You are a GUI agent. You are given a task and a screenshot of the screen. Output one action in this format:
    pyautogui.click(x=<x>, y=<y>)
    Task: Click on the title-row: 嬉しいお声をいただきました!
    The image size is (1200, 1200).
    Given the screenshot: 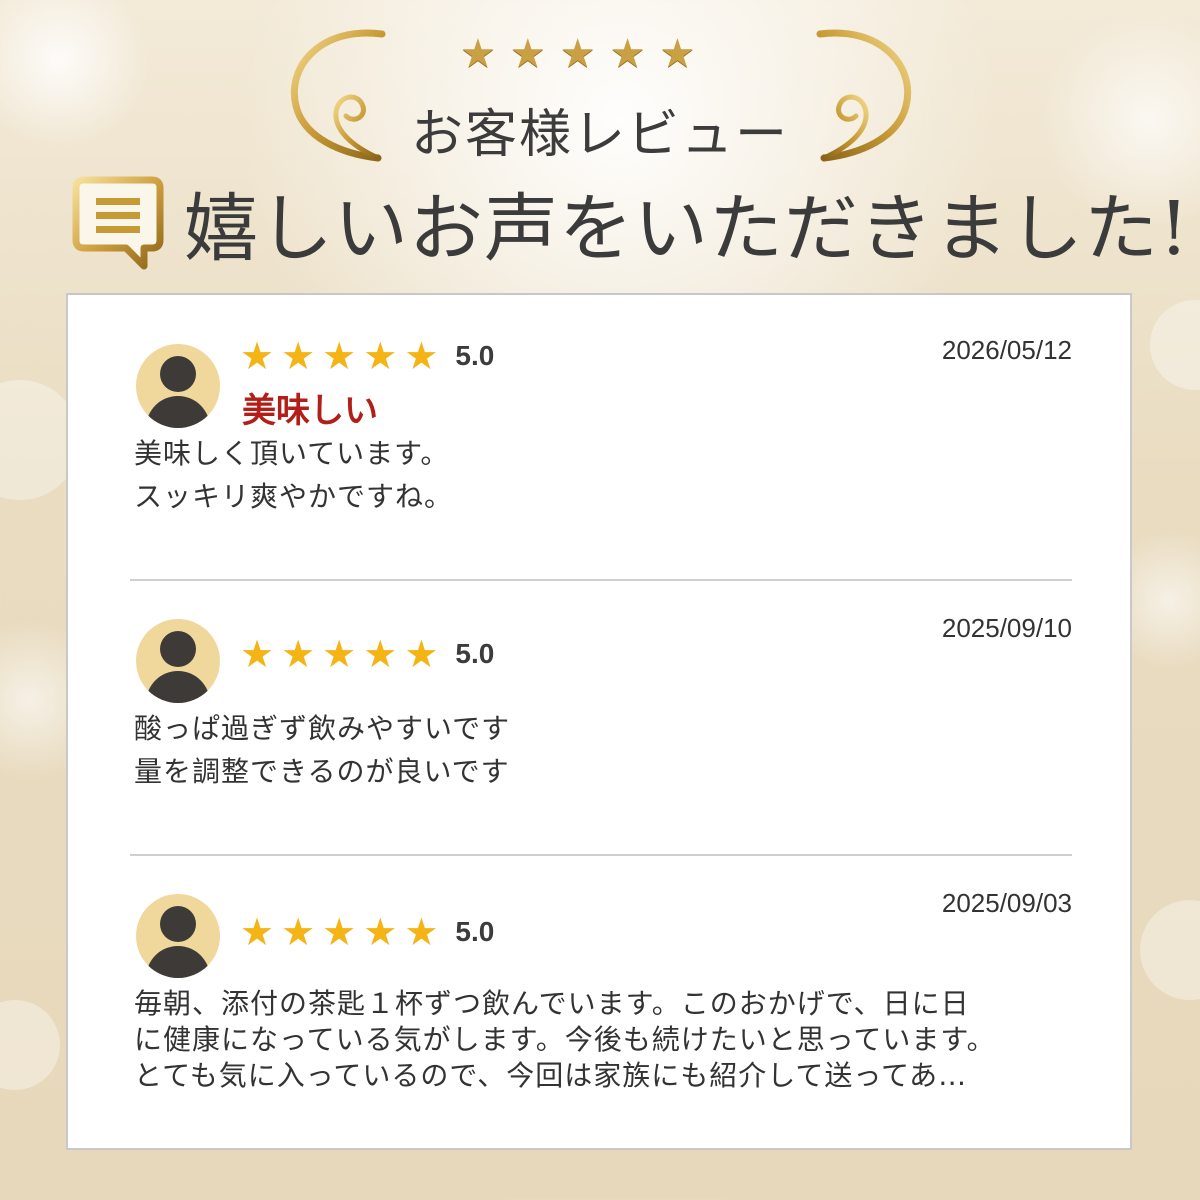 What is the action you would take?
    pyautogui.click(x=630, y=222)
    